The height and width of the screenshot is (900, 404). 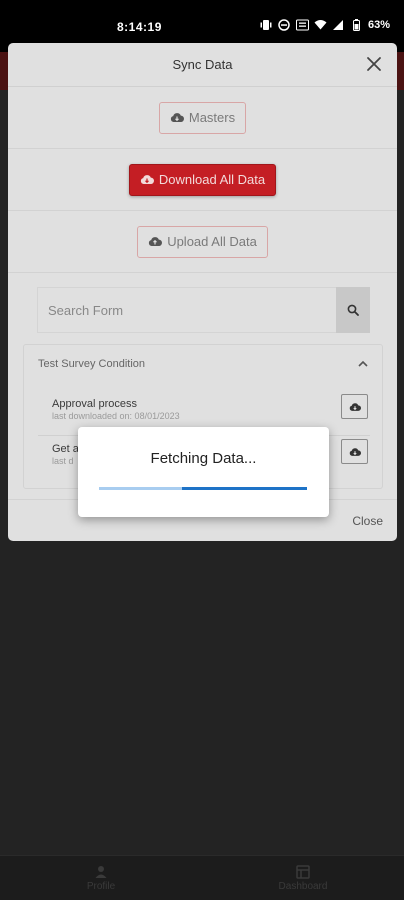 What do you see at coordinates (363, 364) in the screenshot?
I see `chevron-up-icon` at bounding box center [363, 364].